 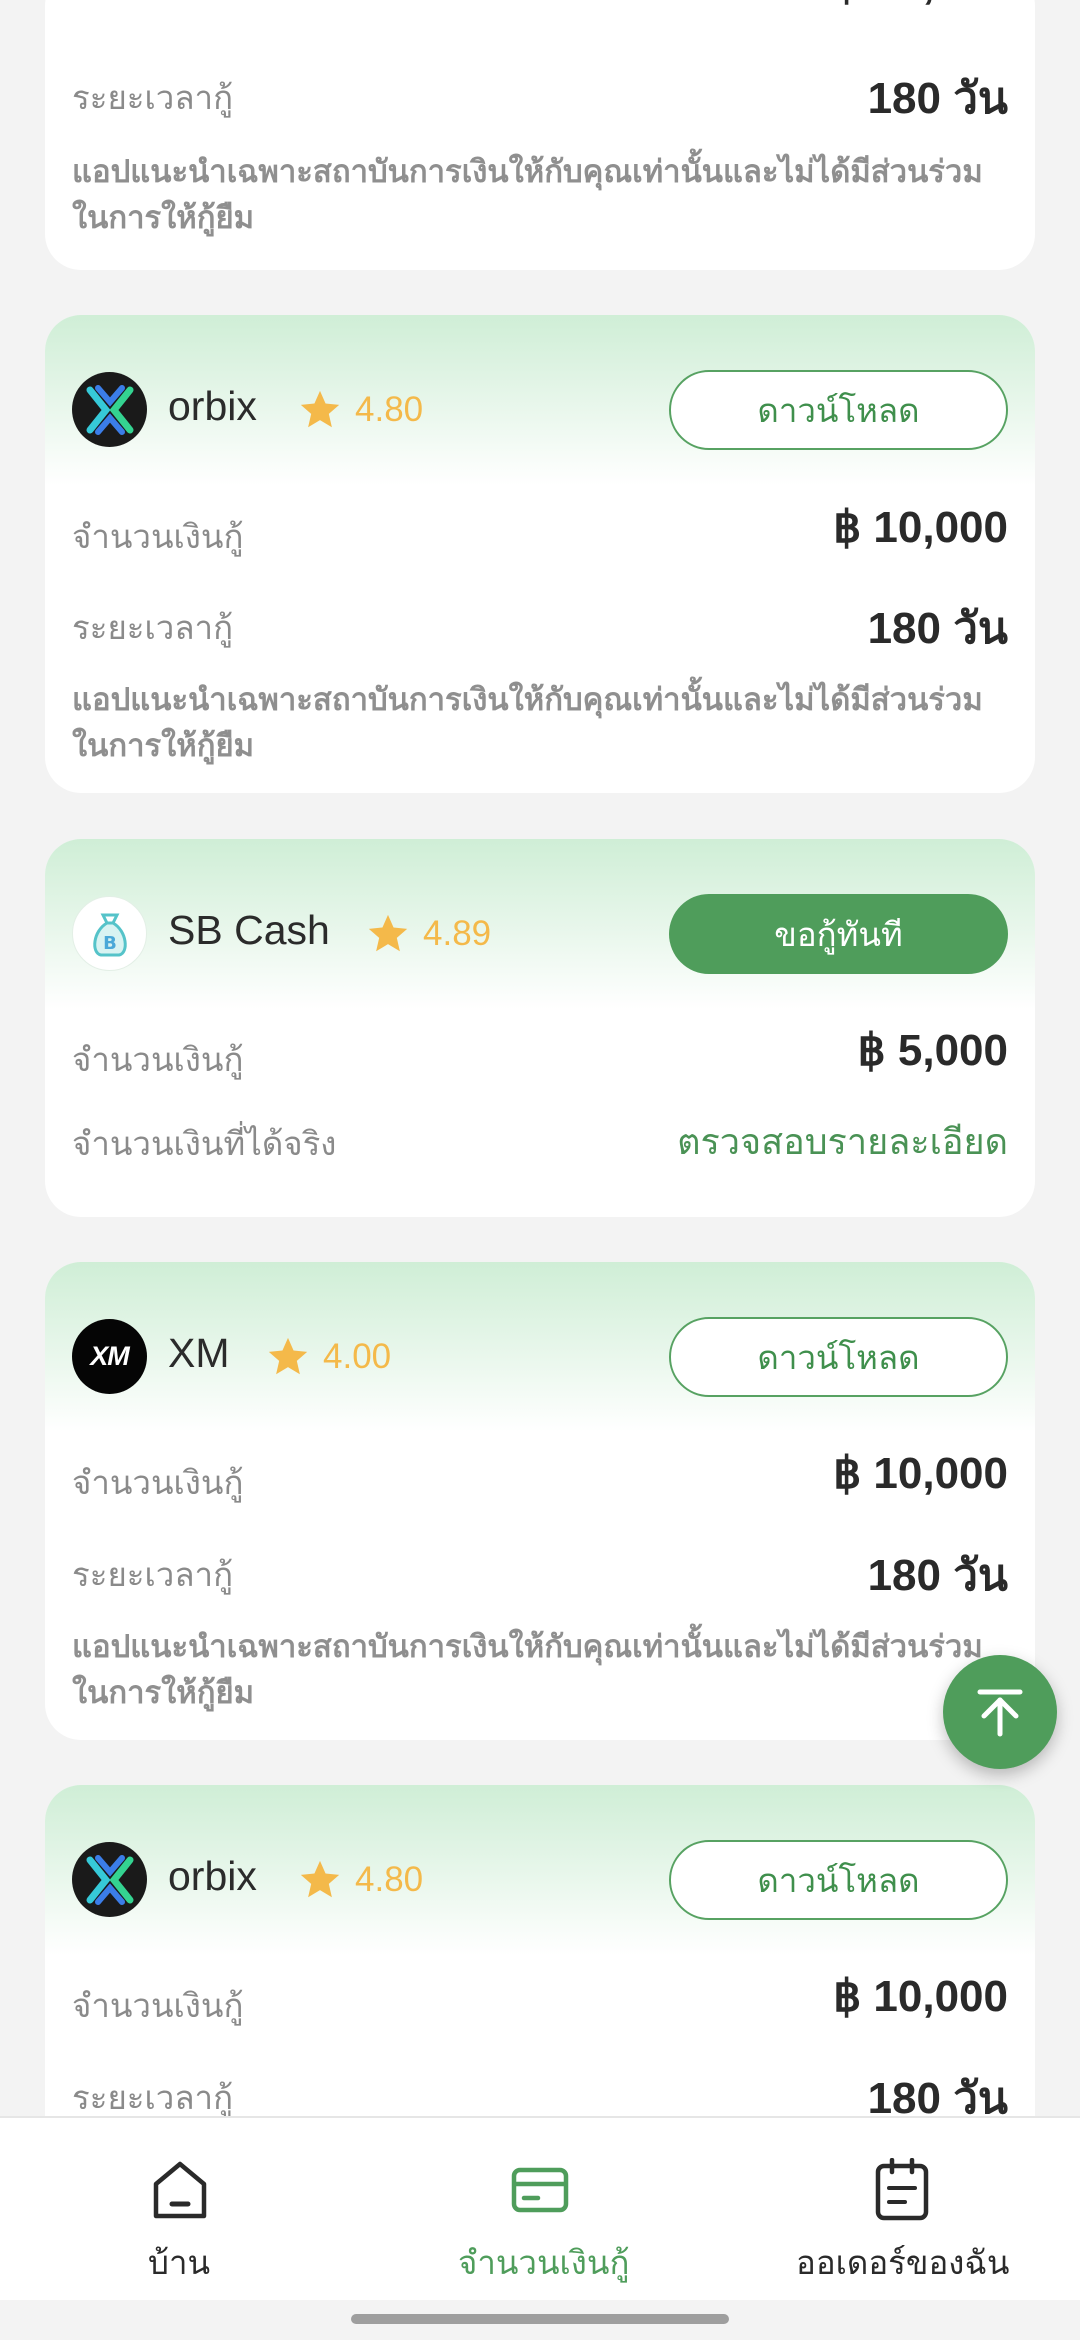 I want to click on apply-now-button: ขอกู้ทันที, so click(x=838, y=934).